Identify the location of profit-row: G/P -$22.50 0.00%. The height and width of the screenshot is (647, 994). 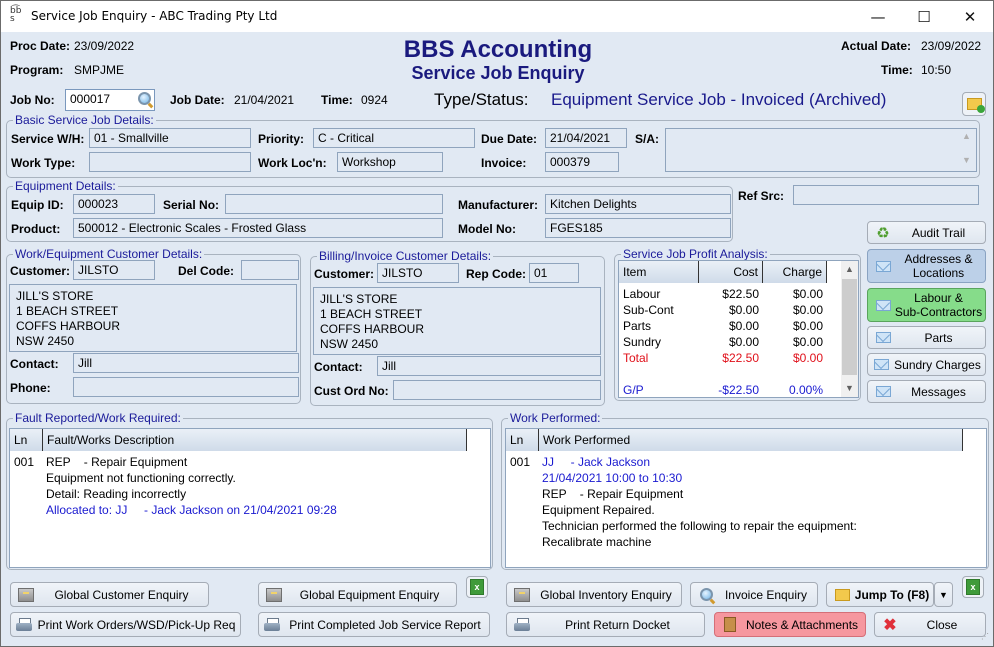
(724, 391).